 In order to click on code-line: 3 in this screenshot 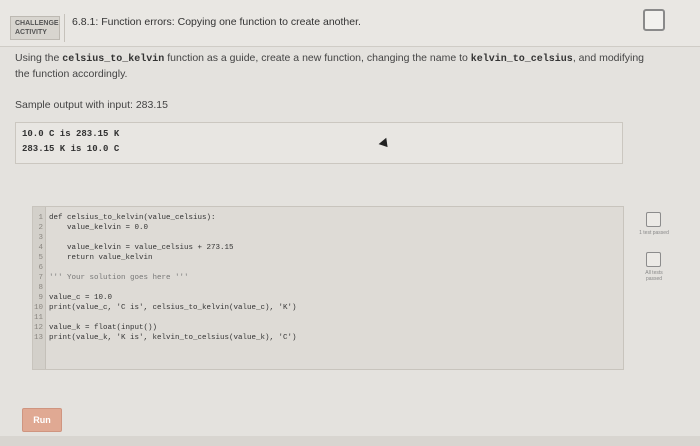, I will do `click(40, 238)`.